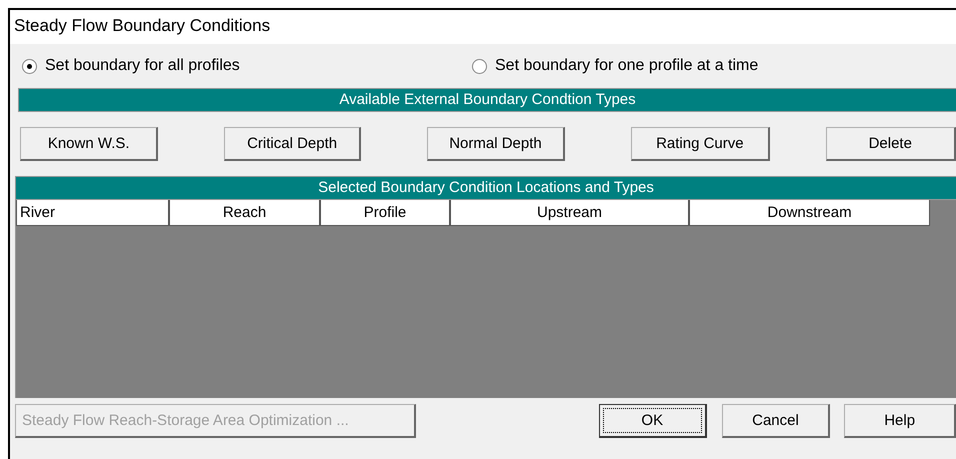  Describe the element at coordinates (487, 100) in the screenshot. I see `section-header: Available External Boundary Condtion Types` at that location.